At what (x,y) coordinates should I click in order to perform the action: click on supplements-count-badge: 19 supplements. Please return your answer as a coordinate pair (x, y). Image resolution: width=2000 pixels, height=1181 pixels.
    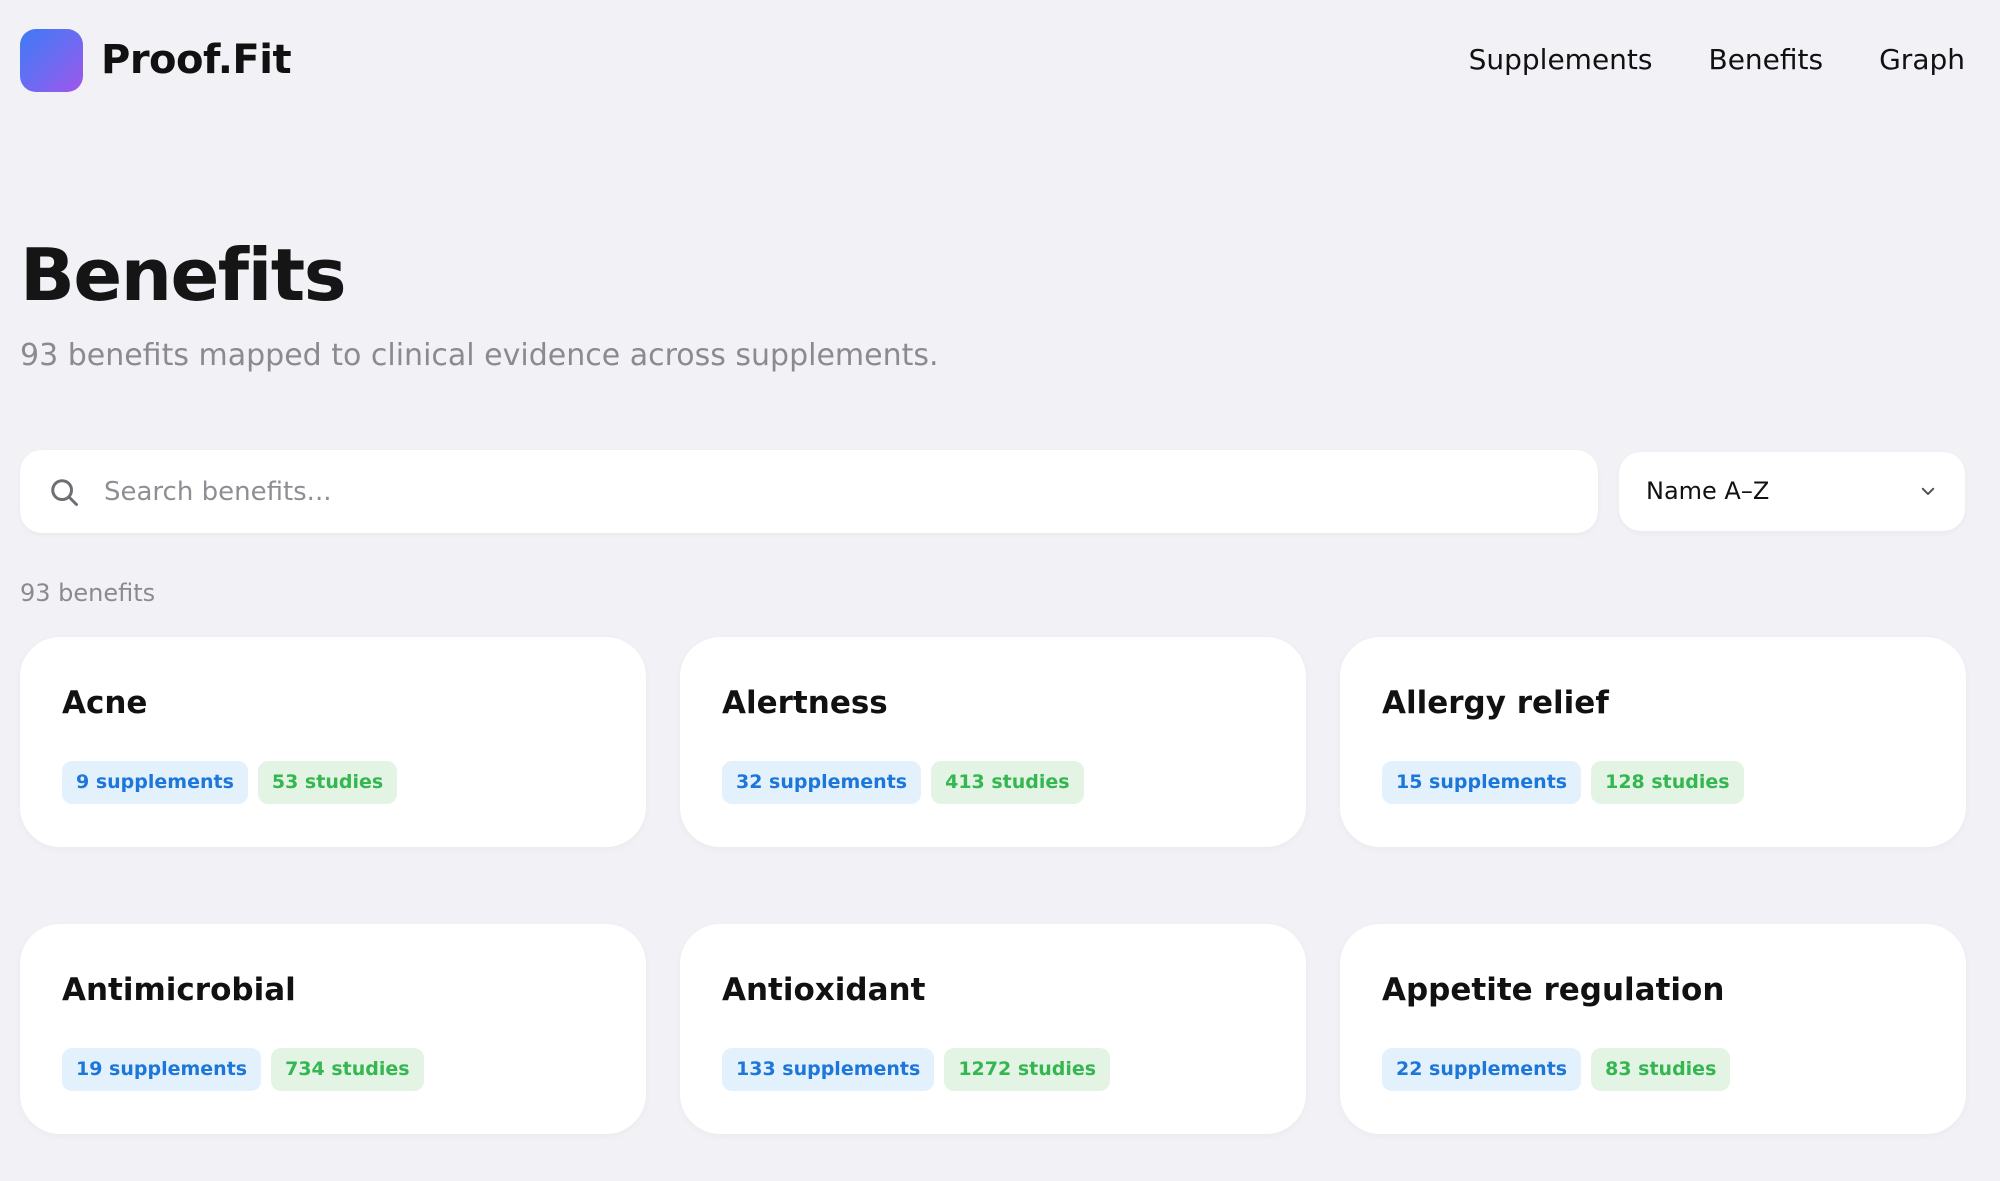
    Looking at the image, I should click on (162, 1069).